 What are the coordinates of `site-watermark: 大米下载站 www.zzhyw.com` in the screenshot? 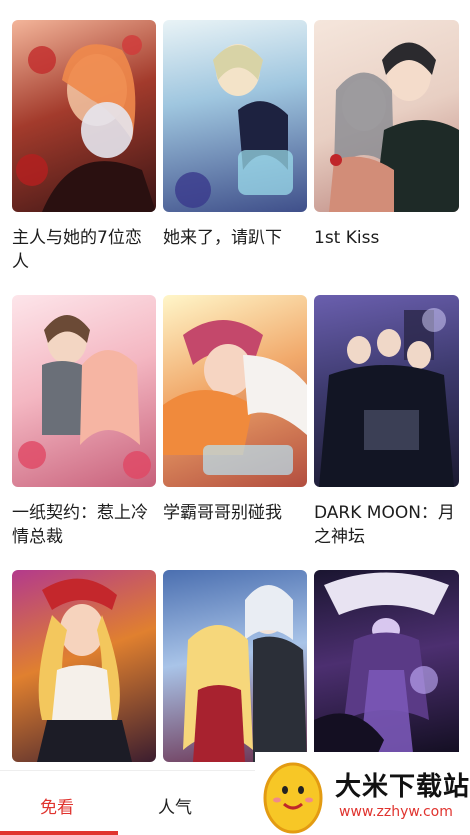 It's located at (362, 793).